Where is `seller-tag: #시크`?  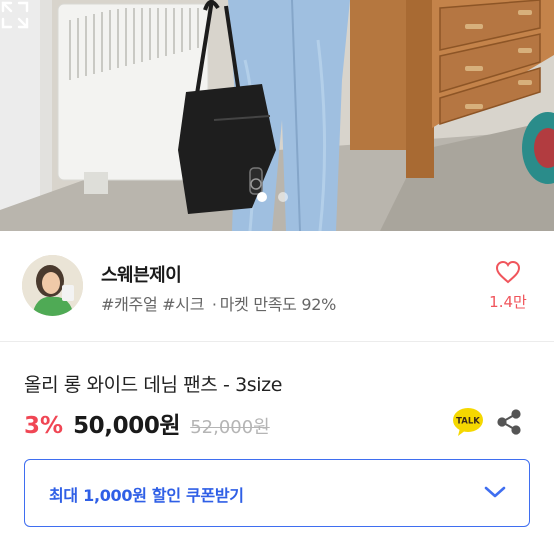 seller-tag: #시크 is located at coordinates (183, 304).